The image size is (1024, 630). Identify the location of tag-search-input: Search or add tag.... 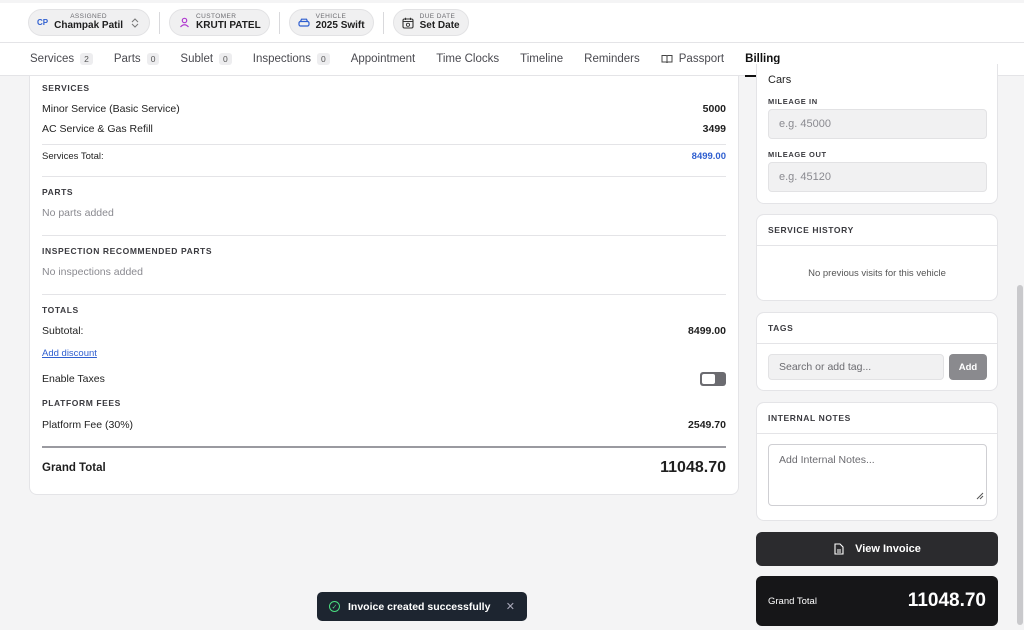
(856, 367).